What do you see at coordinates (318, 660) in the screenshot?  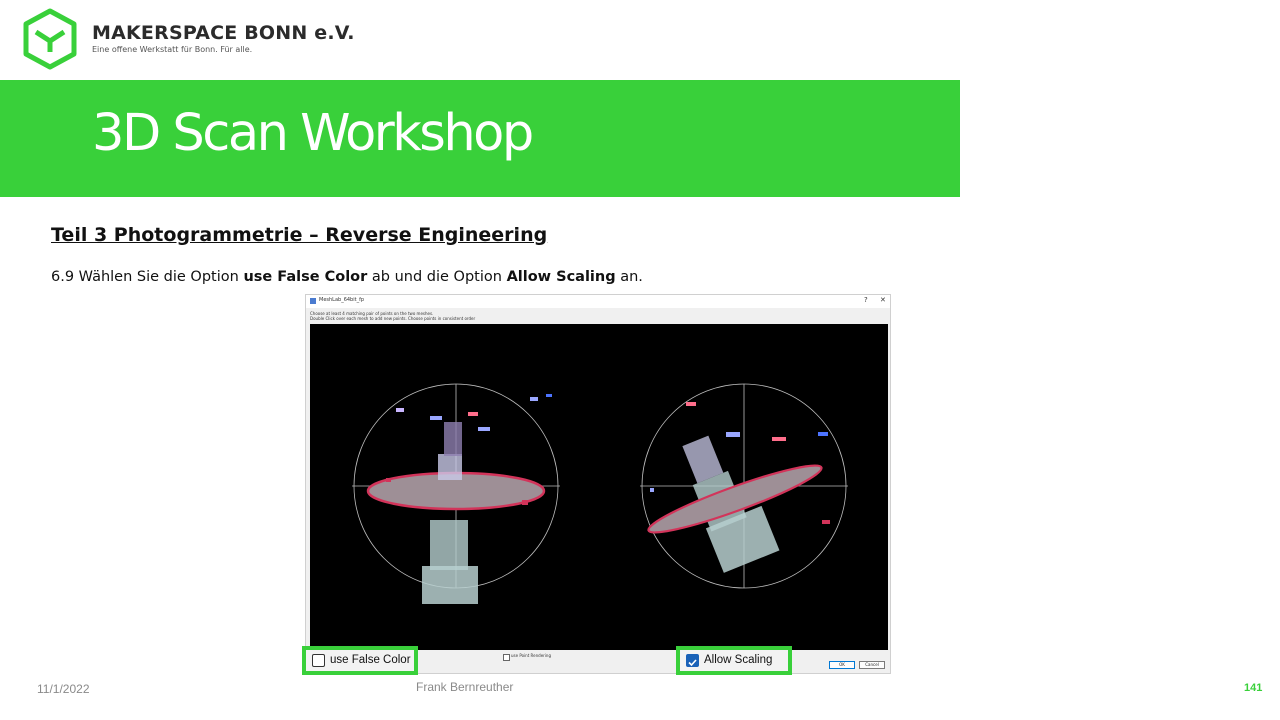 I see `use-false-color-checkbox` at bounding box center [318, 660].